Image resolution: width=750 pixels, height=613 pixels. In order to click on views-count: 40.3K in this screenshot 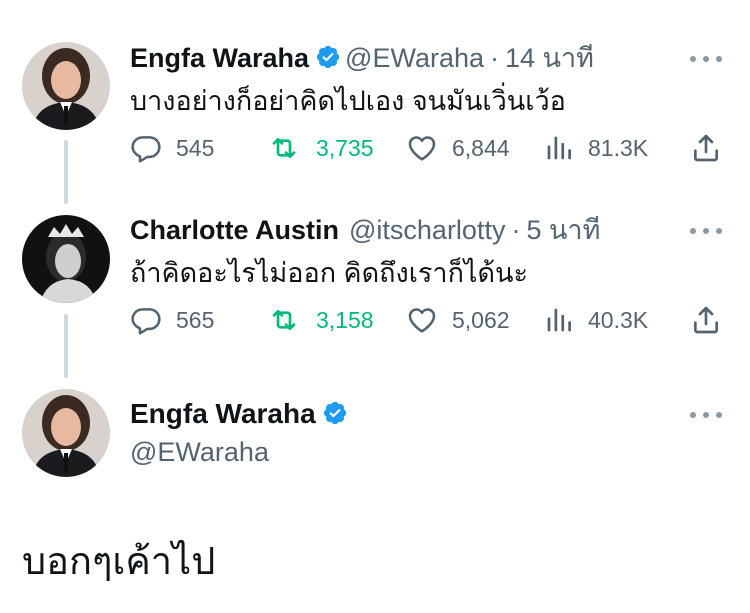, I will do `click(618, 319)`.